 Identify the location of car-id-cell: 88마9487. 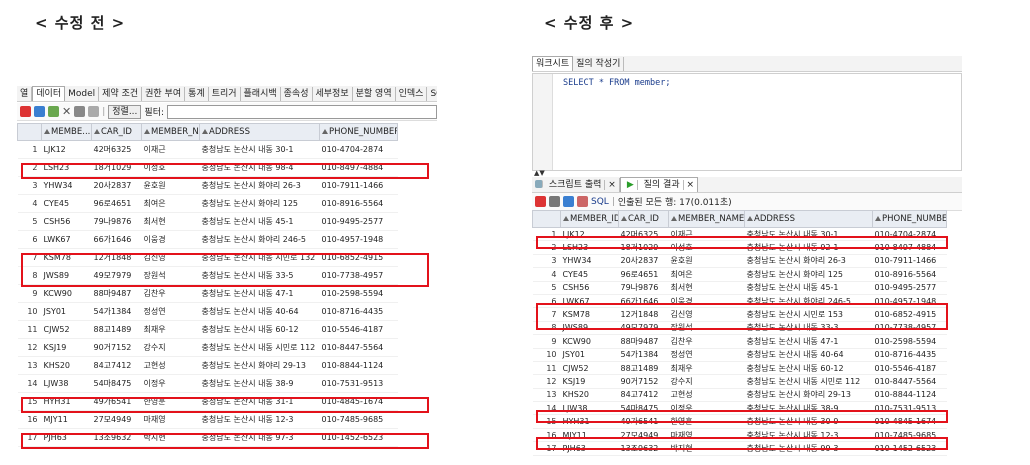
(116, 293).